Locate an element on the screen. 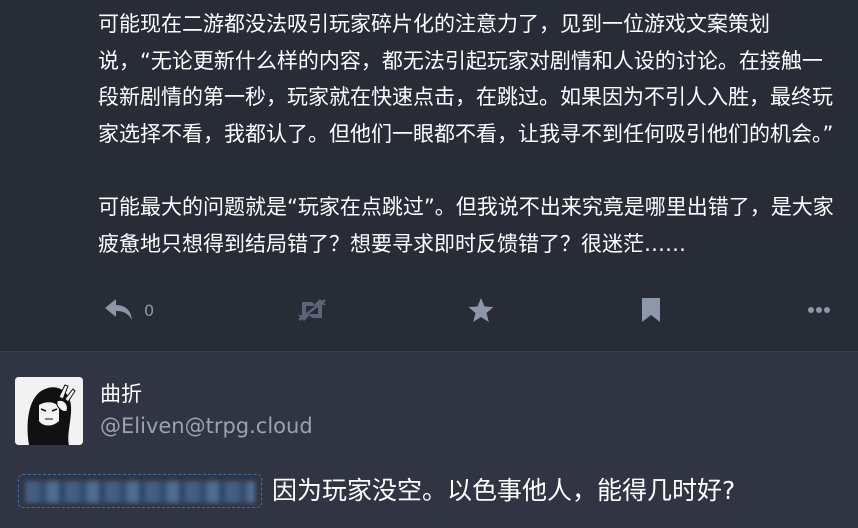  favourite-icon is located at coordinates (481, 310).